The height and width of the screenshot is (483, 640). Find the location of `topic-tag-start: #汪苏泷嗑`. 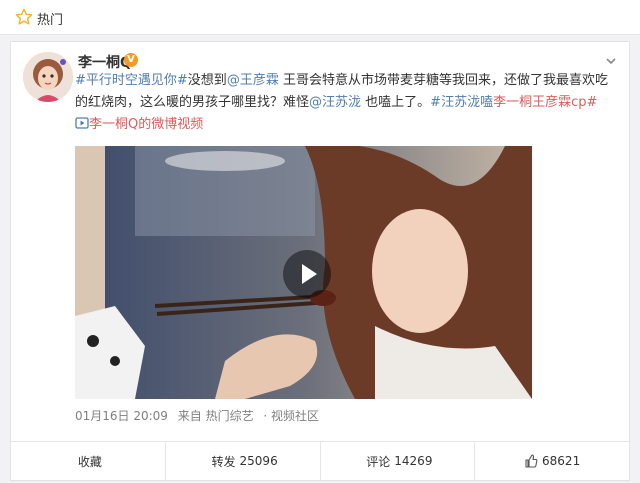

topic-tag-start: #汪苏泷嗑 is located at coordinates (461, 102).